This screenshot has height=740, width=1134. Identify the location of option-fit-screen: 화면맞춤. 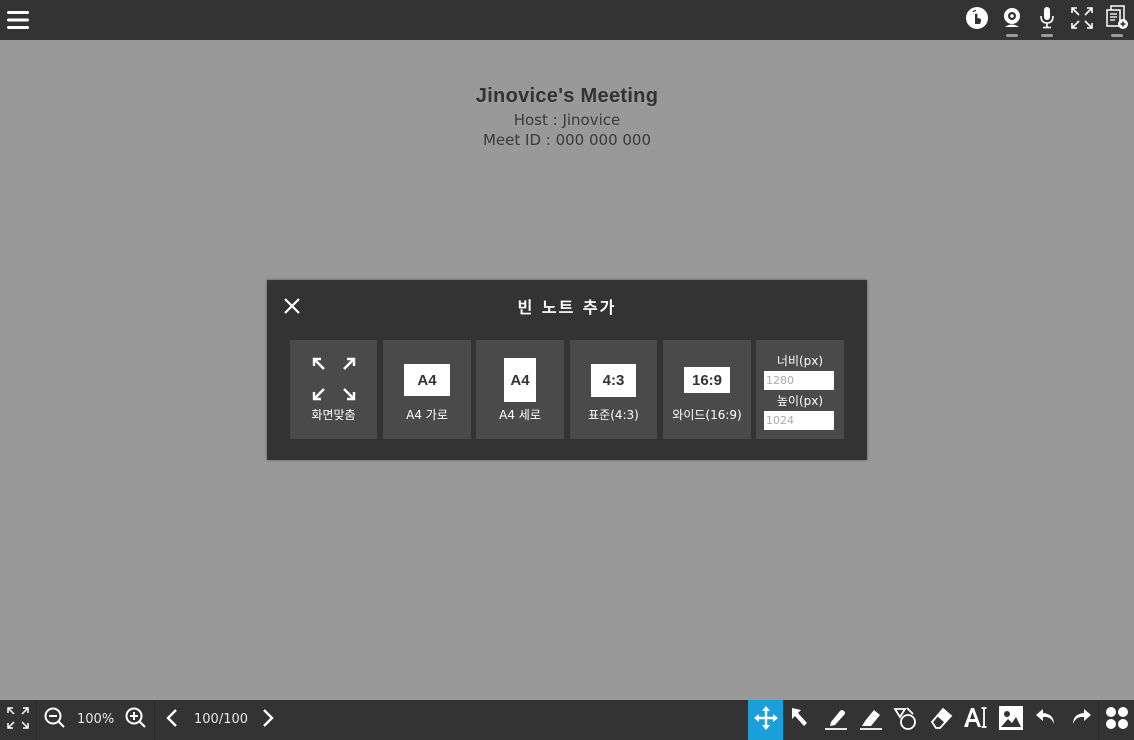
(333, 389).